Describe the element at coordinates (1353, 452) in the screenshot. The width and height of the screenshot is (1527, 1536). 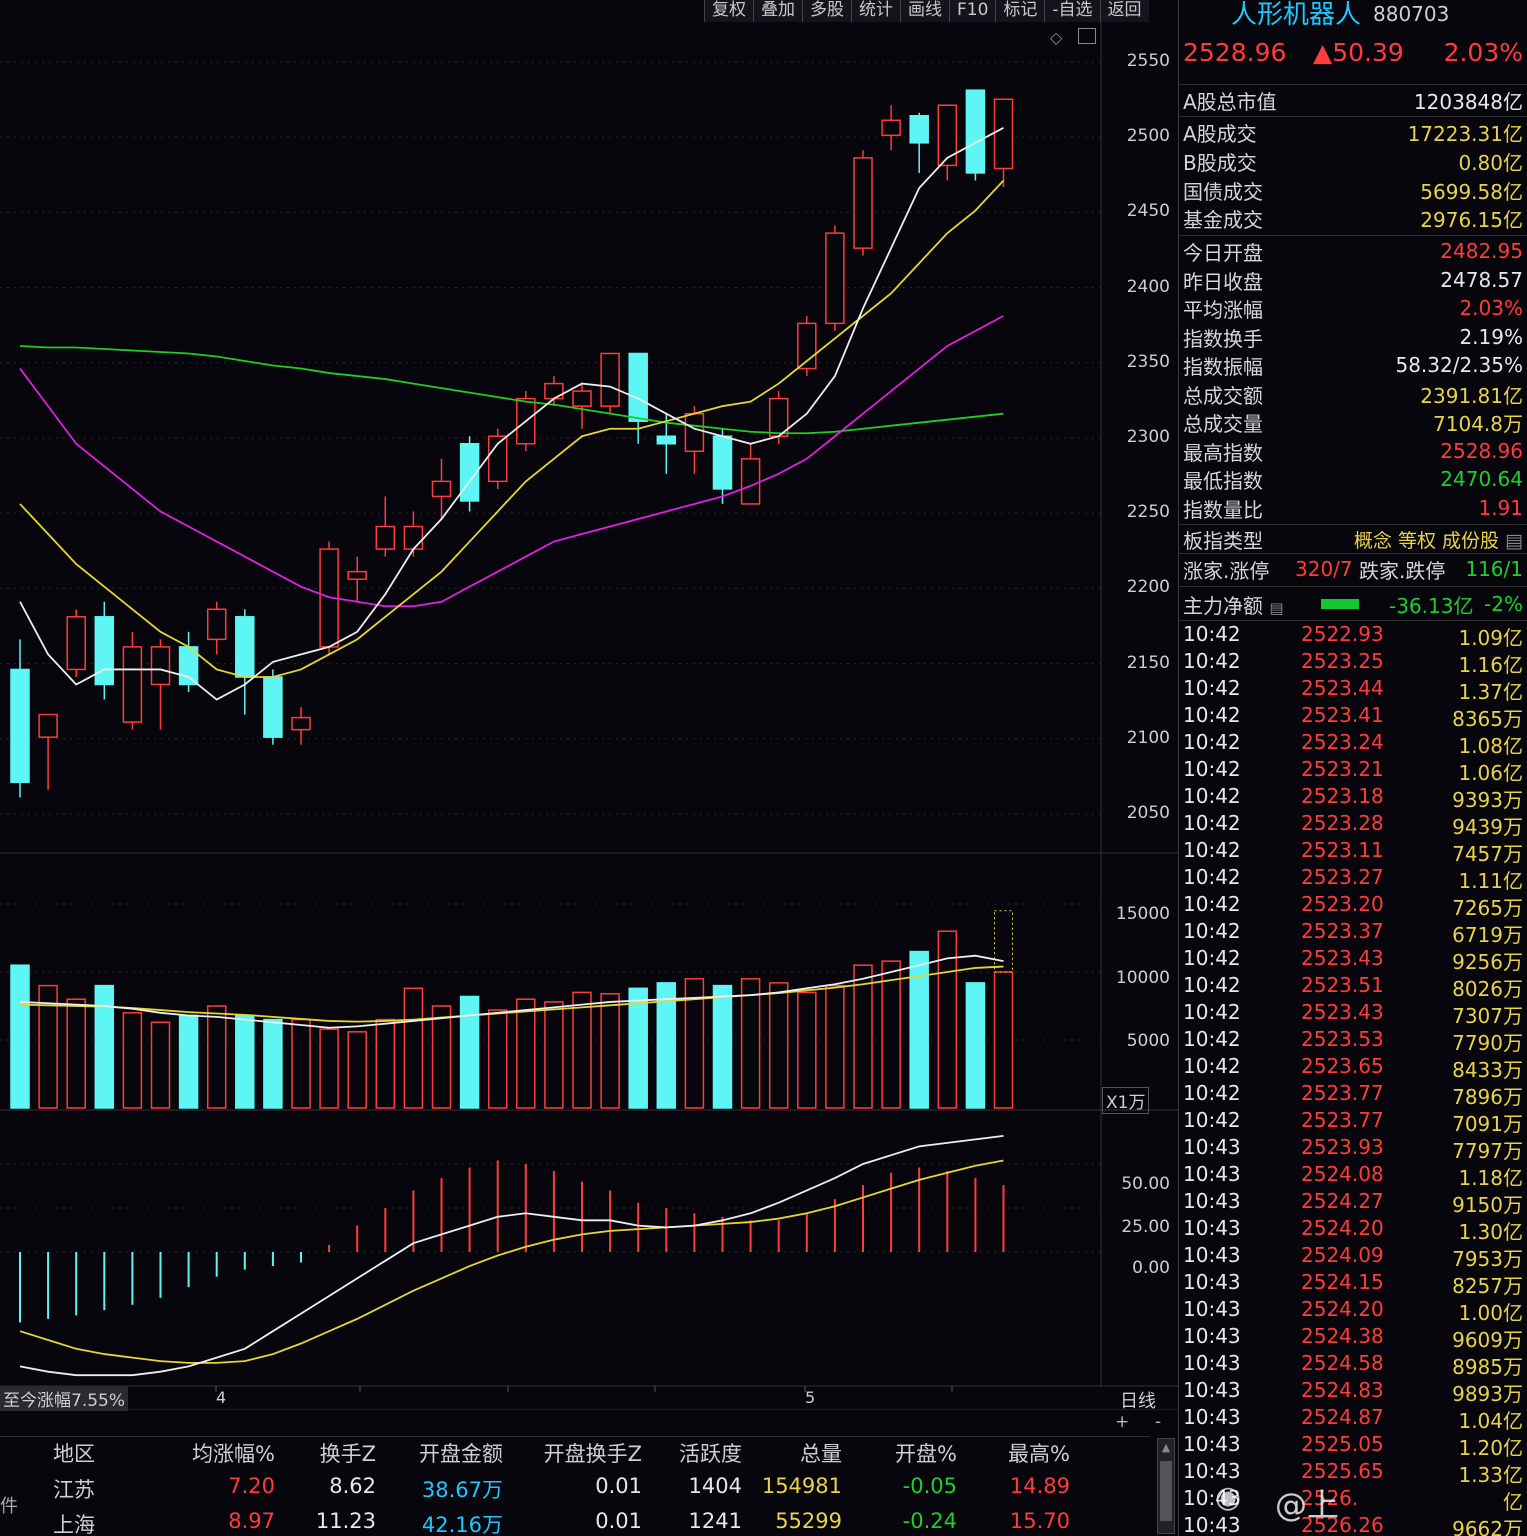
I see `row-high: 最高指数 2528.96` at that location.